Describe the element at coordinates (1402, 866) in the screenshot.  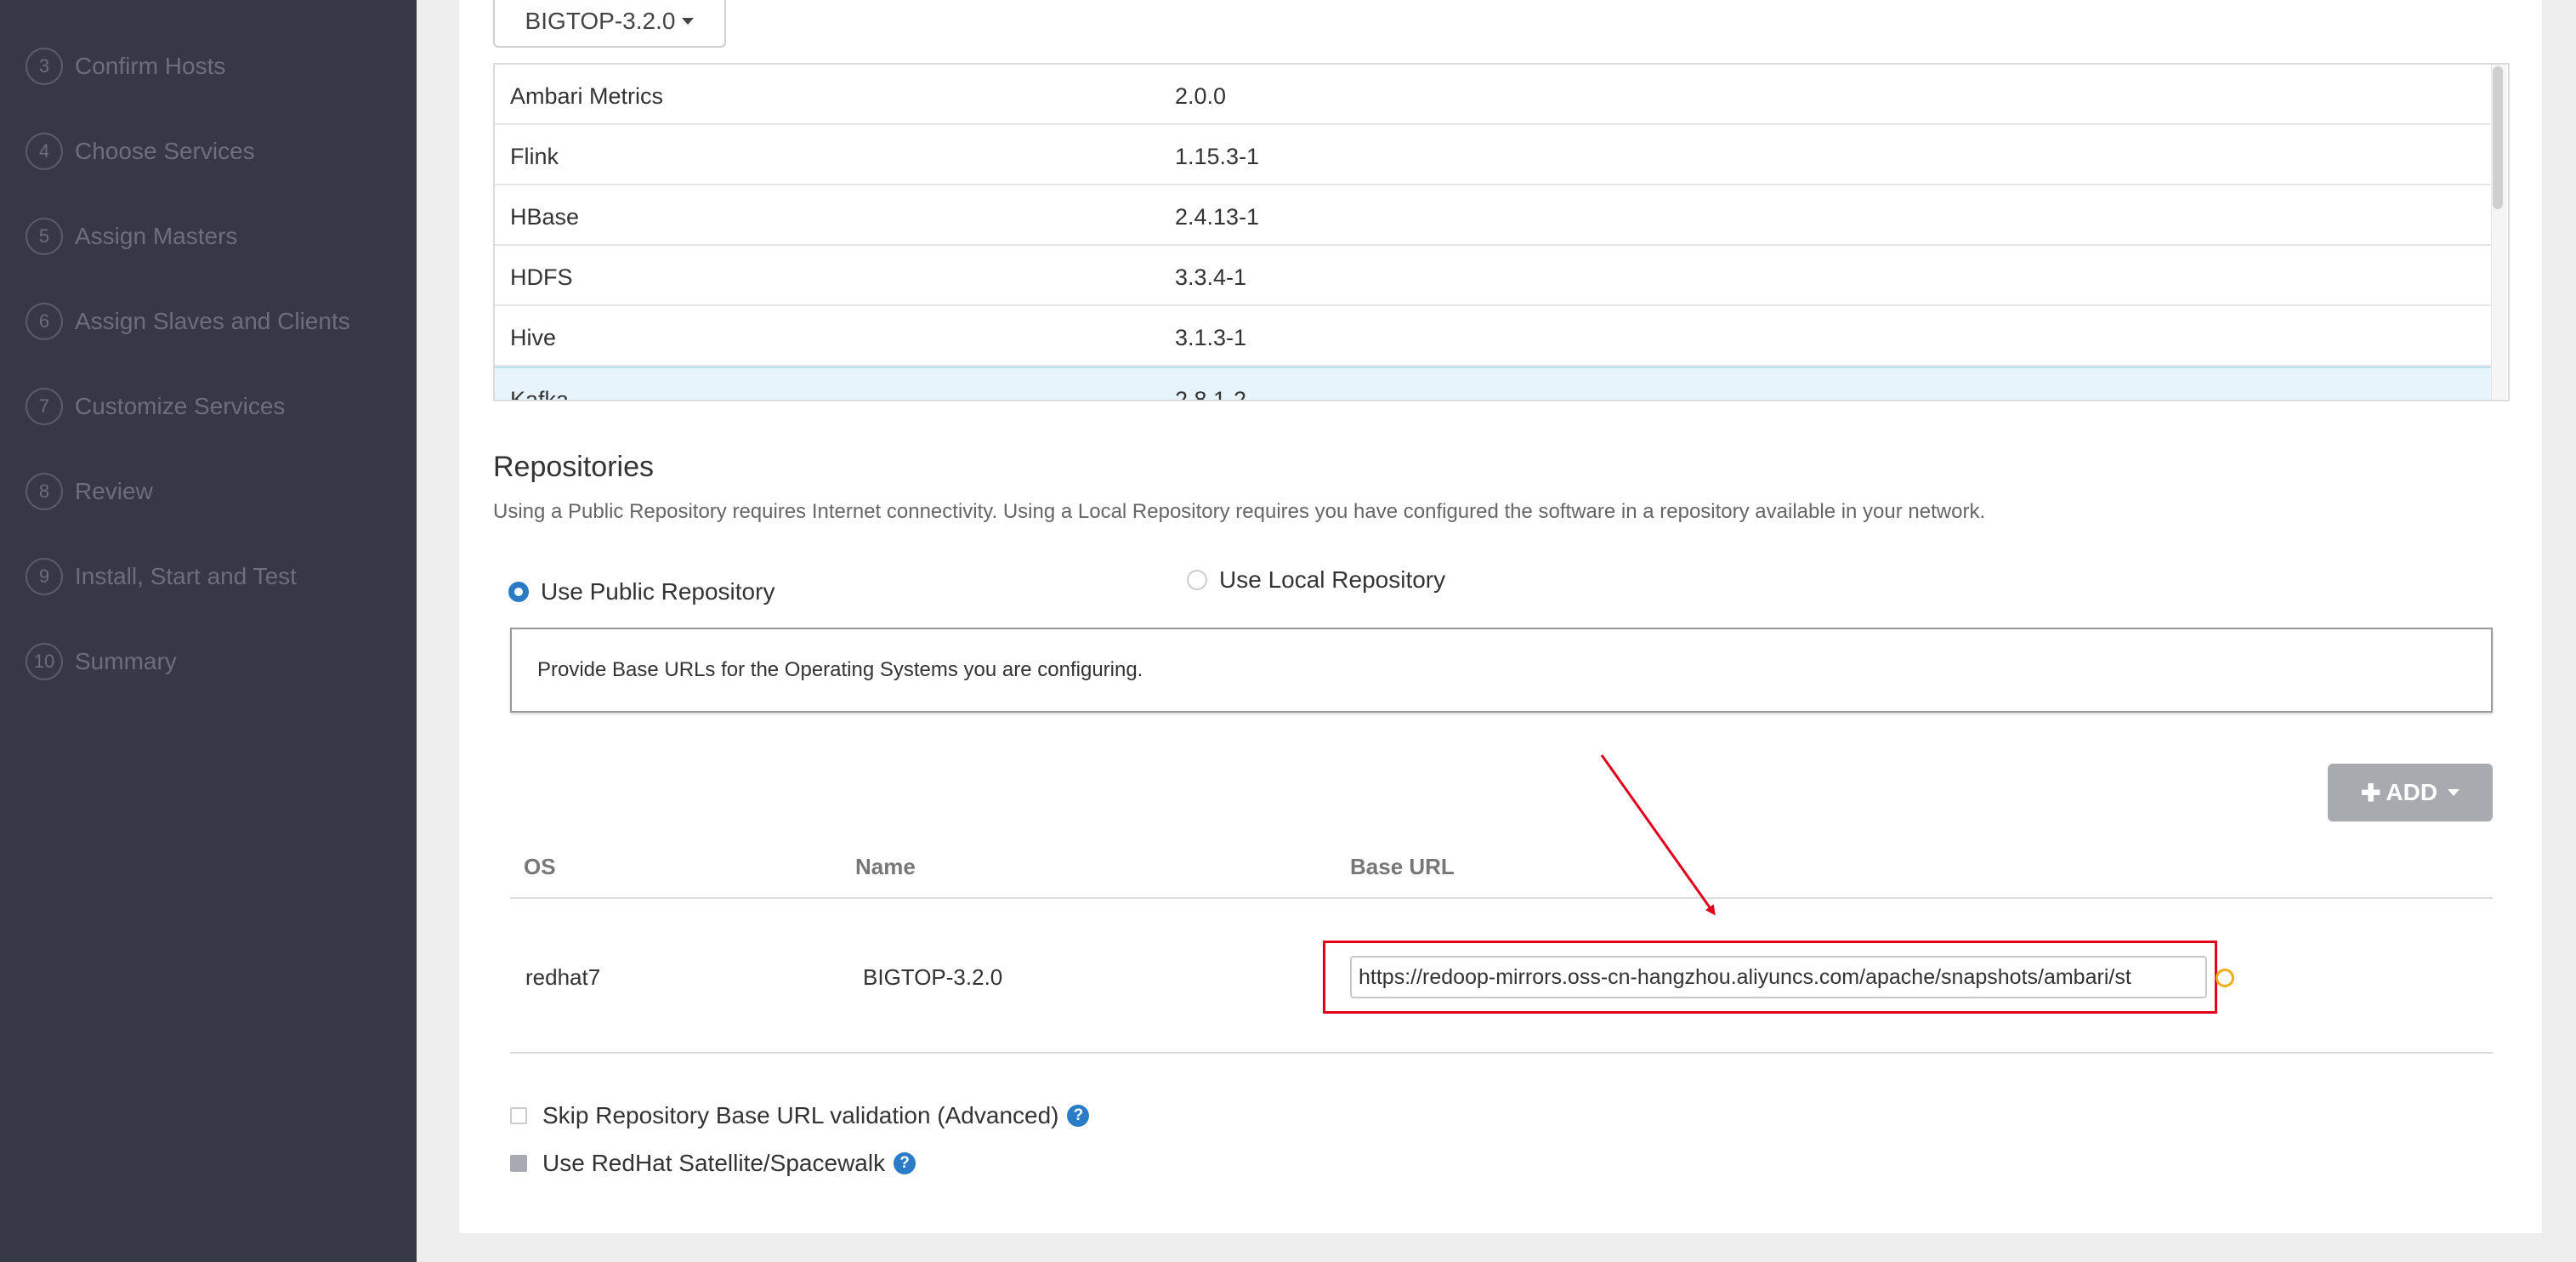
I see `column-header-base-url: Base URL` at that location.